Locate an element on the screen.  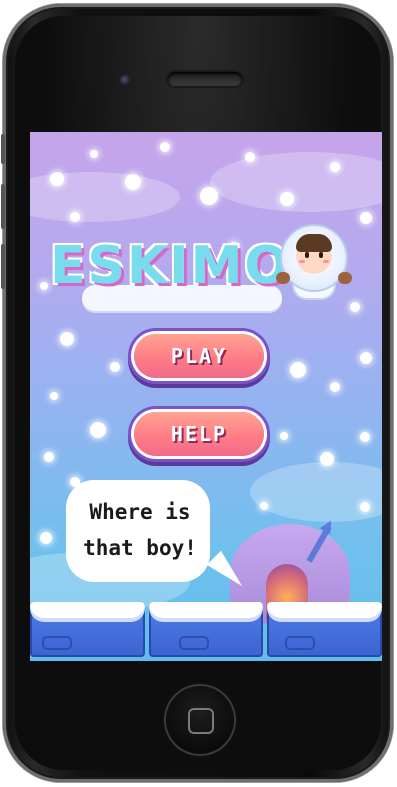
eskimo-hair is located at coordinates (314, 243).